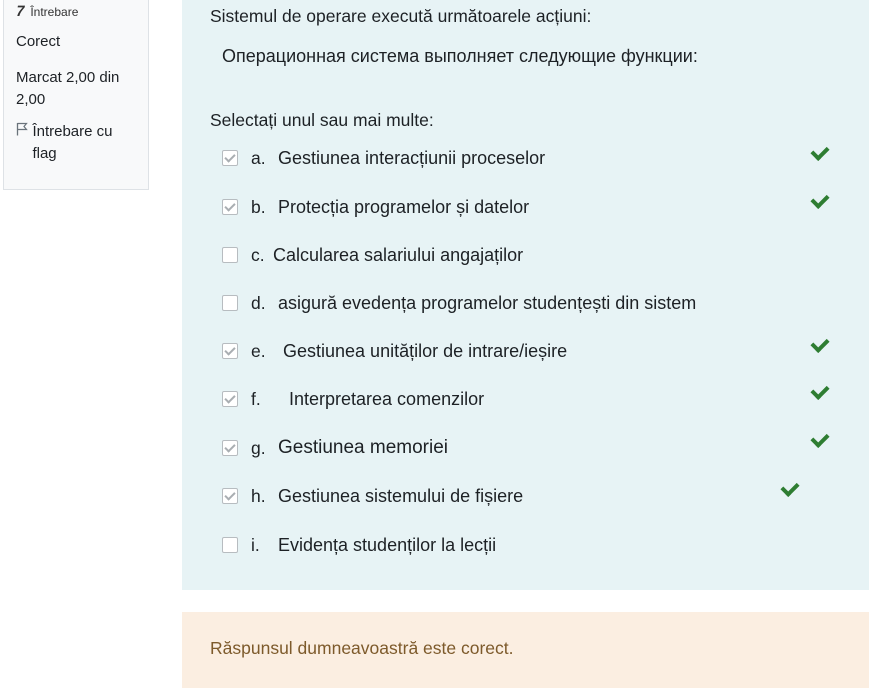 Image resolution: width=875 pixels, height=697 pixels. I want to click on option-letter: g., so click(258, 447).